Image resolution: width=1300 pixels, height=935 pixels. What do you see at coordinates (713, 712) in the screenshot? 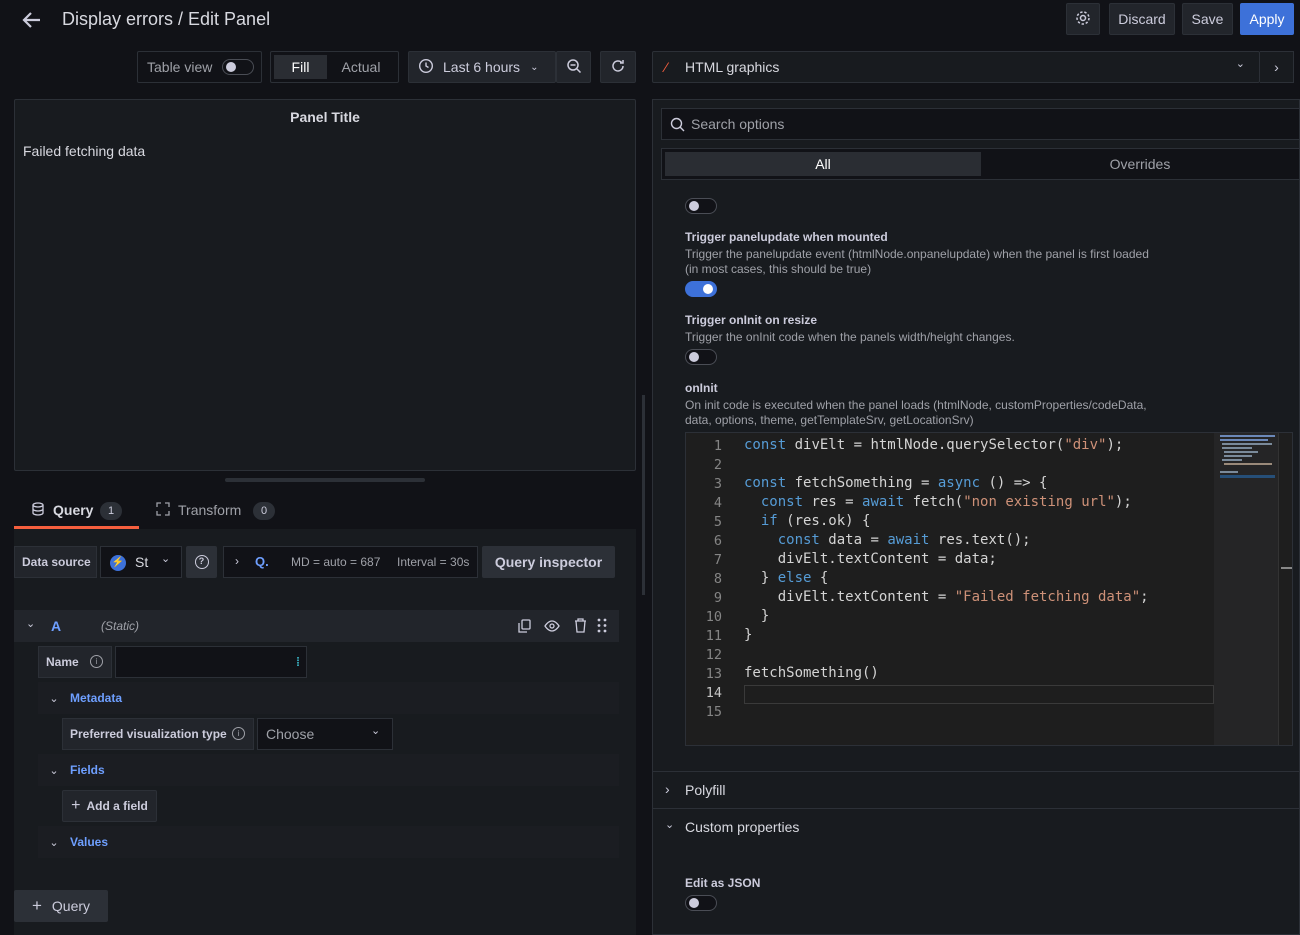
I see `line-number: 15` at bounding box center [713, 712].